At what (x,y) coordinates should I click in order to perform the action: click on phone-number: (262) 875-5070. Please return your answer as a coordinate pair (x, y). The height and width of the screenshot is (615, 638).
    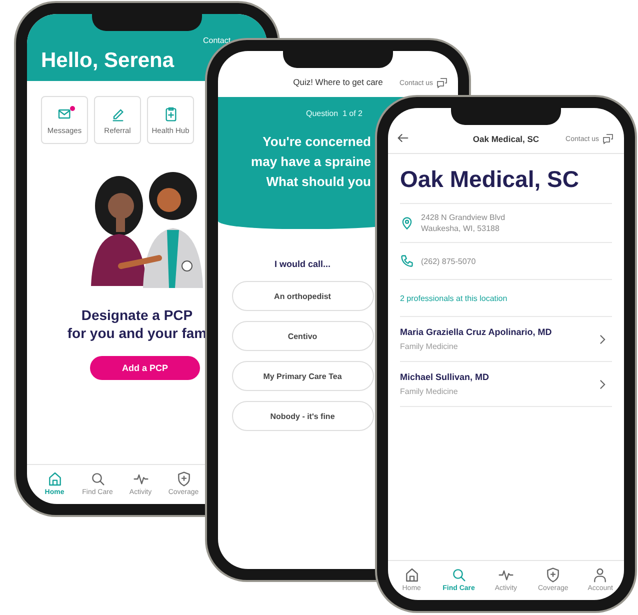
    Looking at the image, I should click on (448, 261).